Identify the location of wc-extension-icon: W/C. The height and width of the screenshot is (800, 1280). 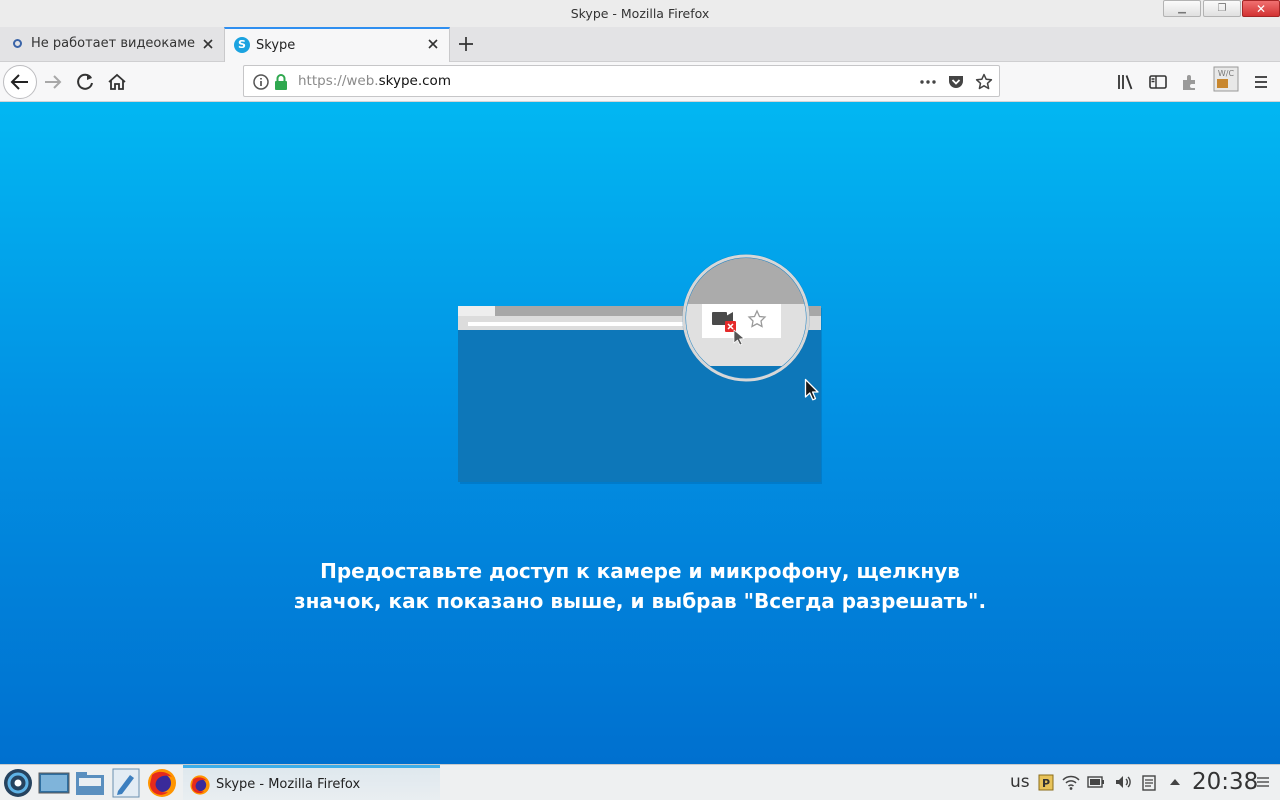
(1226, 79).